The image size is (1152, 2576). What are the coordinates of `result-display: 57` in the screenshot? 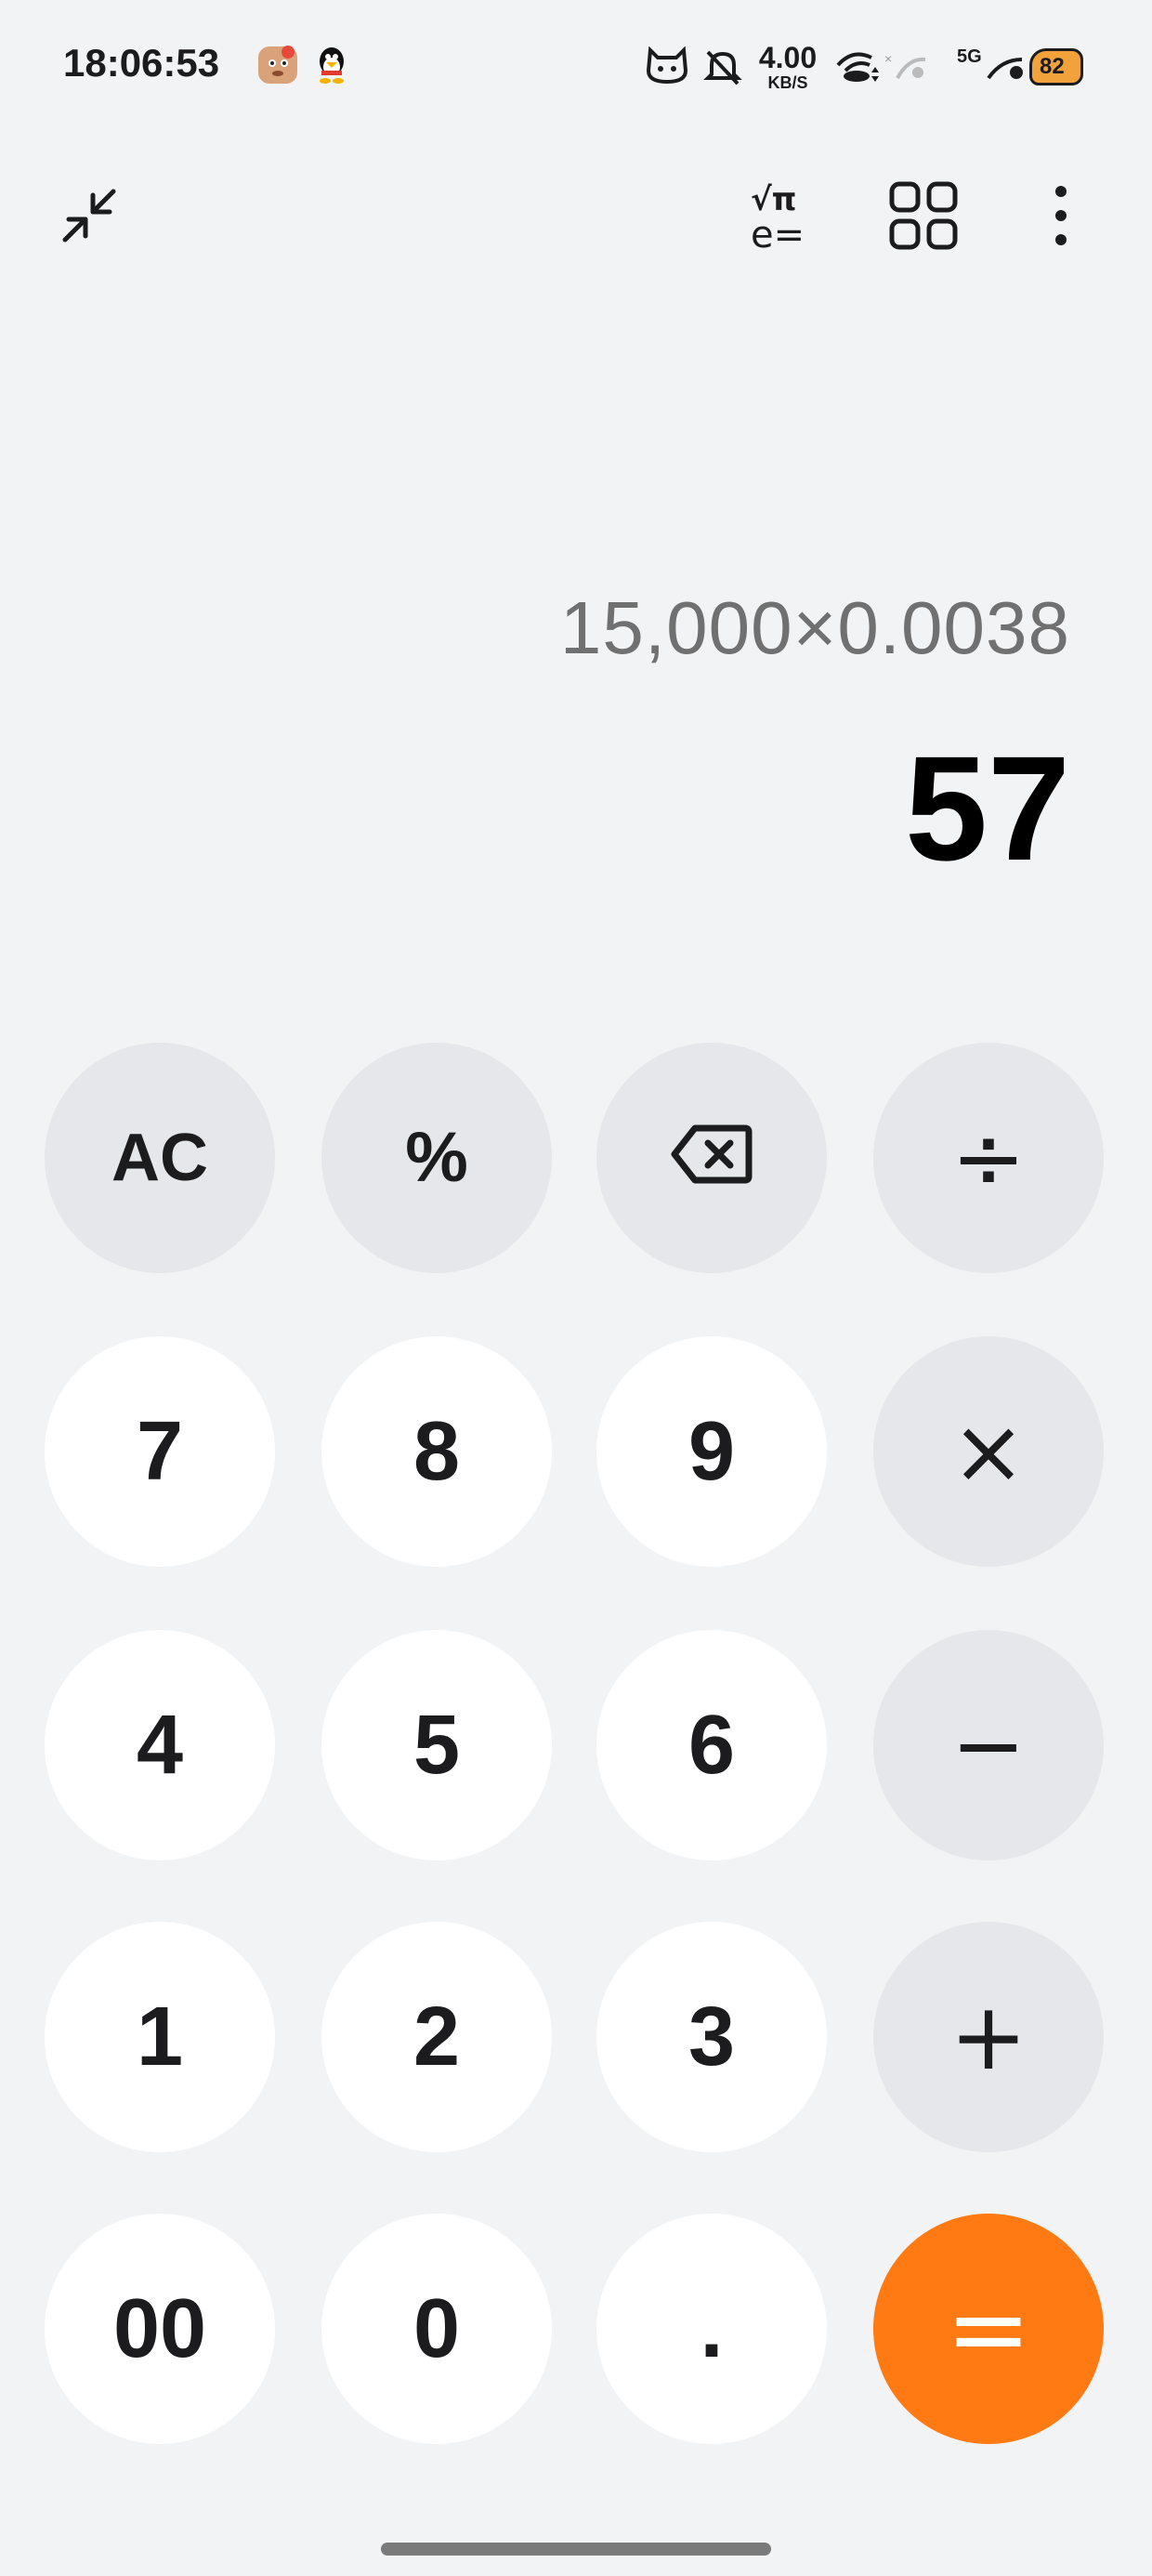 It's located at (988, 808).